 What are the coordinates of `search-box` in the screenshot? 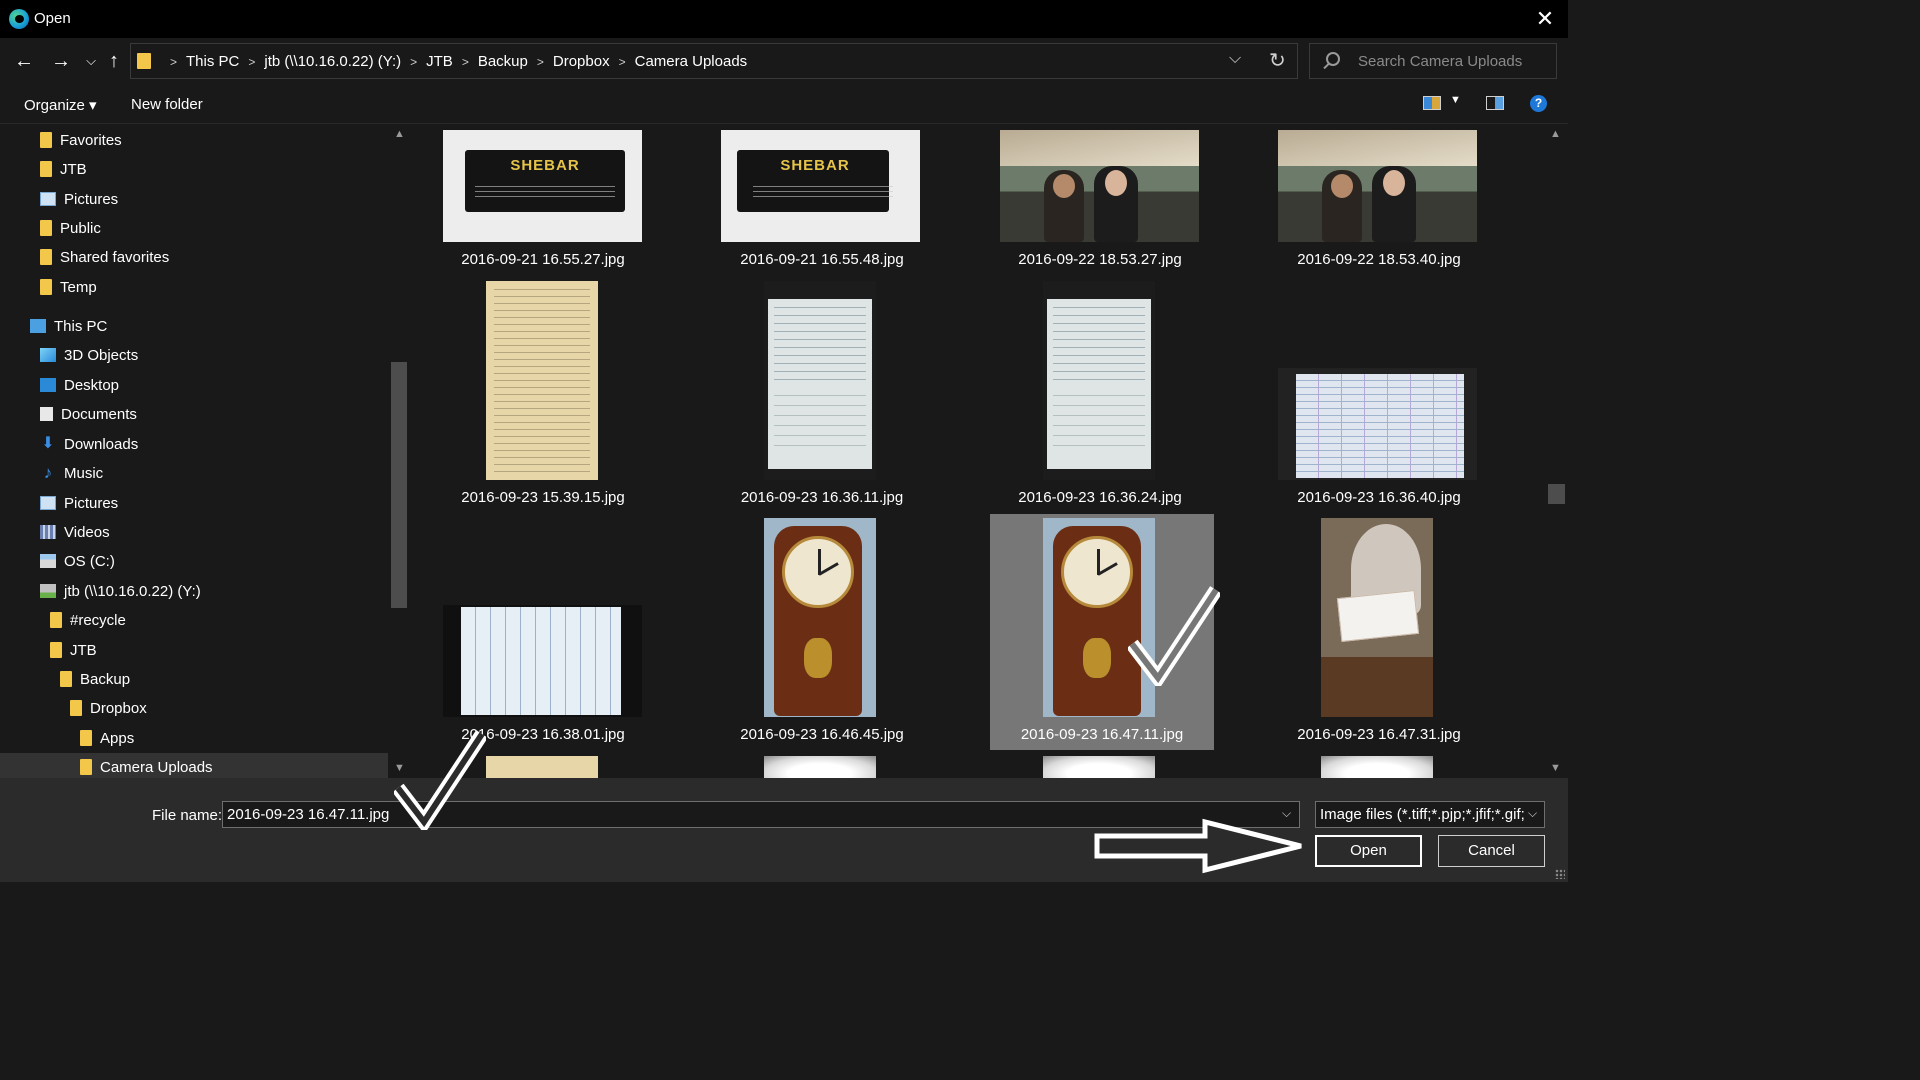 It's located at (1433, 61).